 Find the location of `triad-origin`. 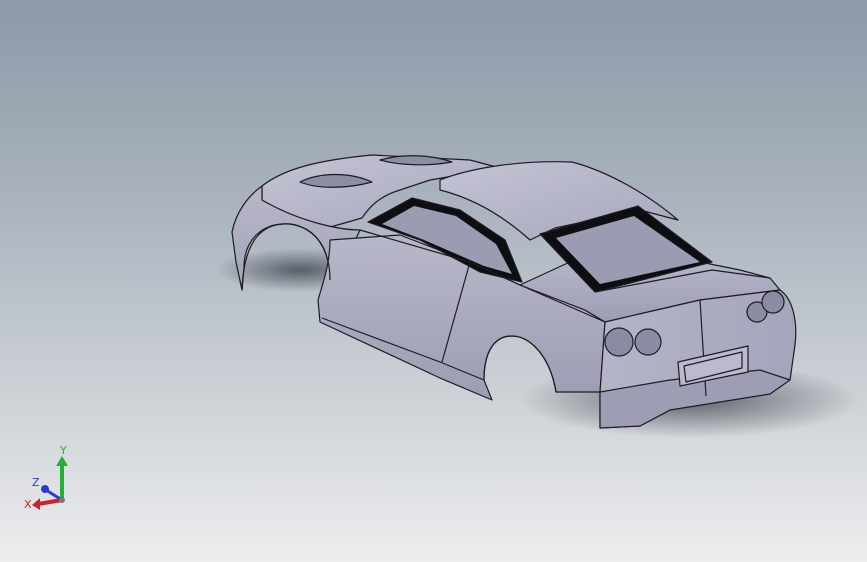

triad-origin is located at coordinates (62, 500).